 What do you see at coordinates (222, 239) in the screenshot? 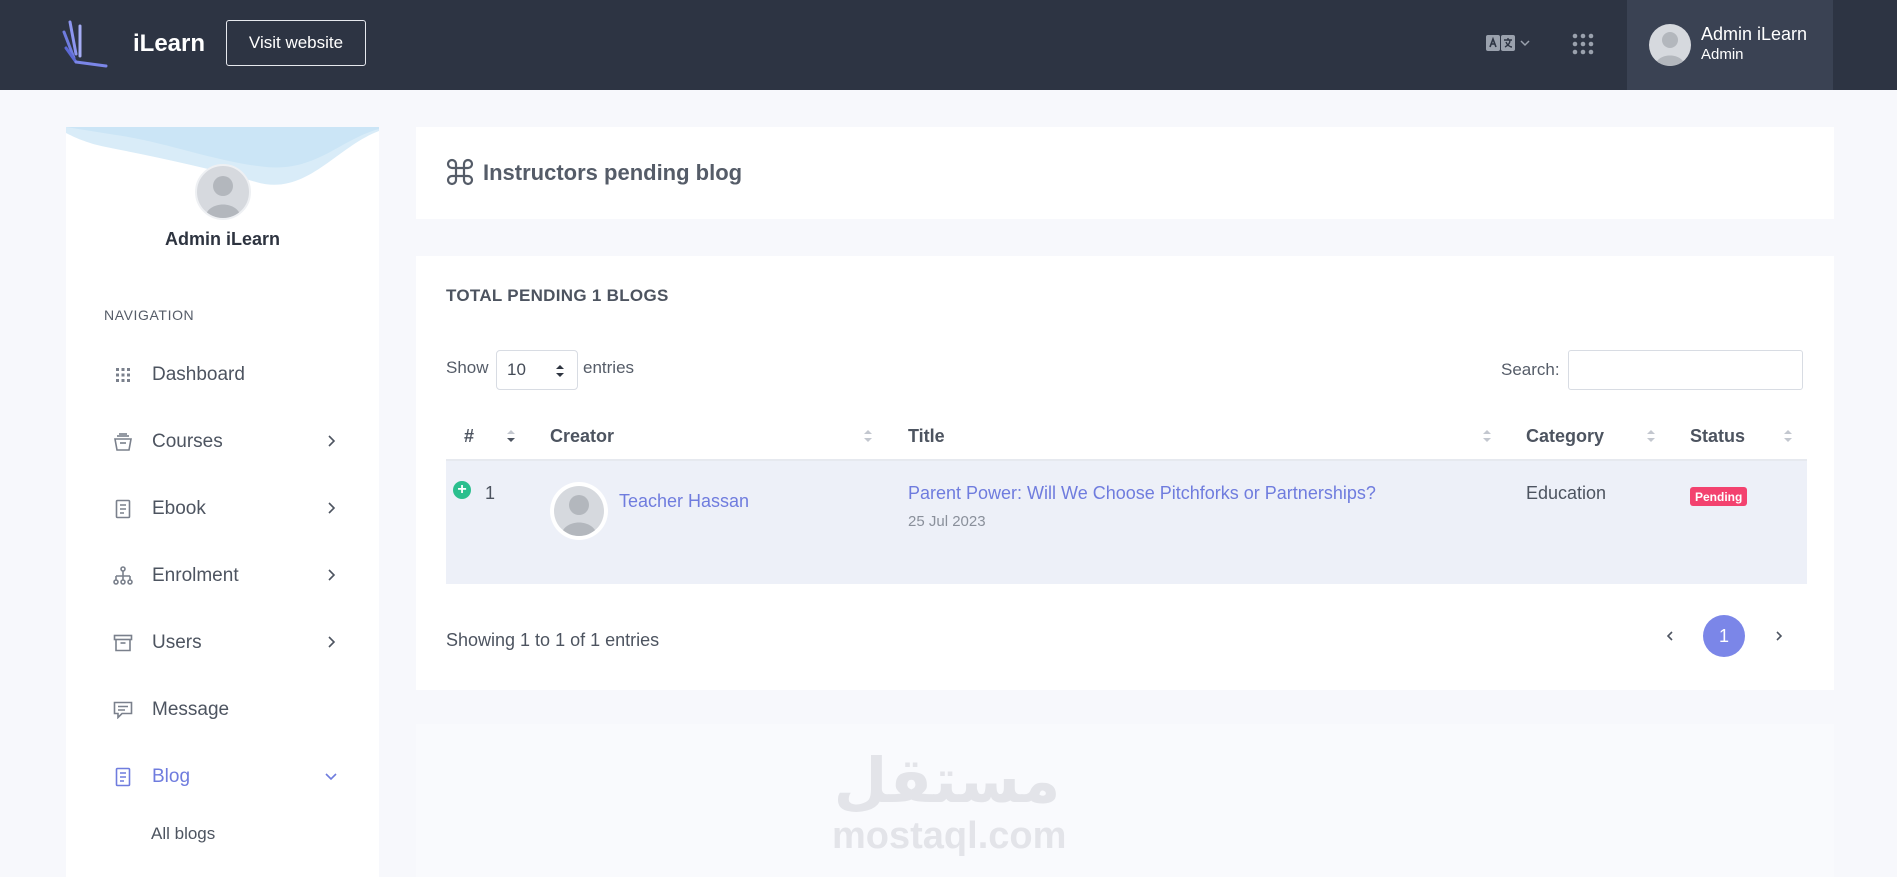
I see `profile-name: Admin iLearn` at bounding box center [222, 239].